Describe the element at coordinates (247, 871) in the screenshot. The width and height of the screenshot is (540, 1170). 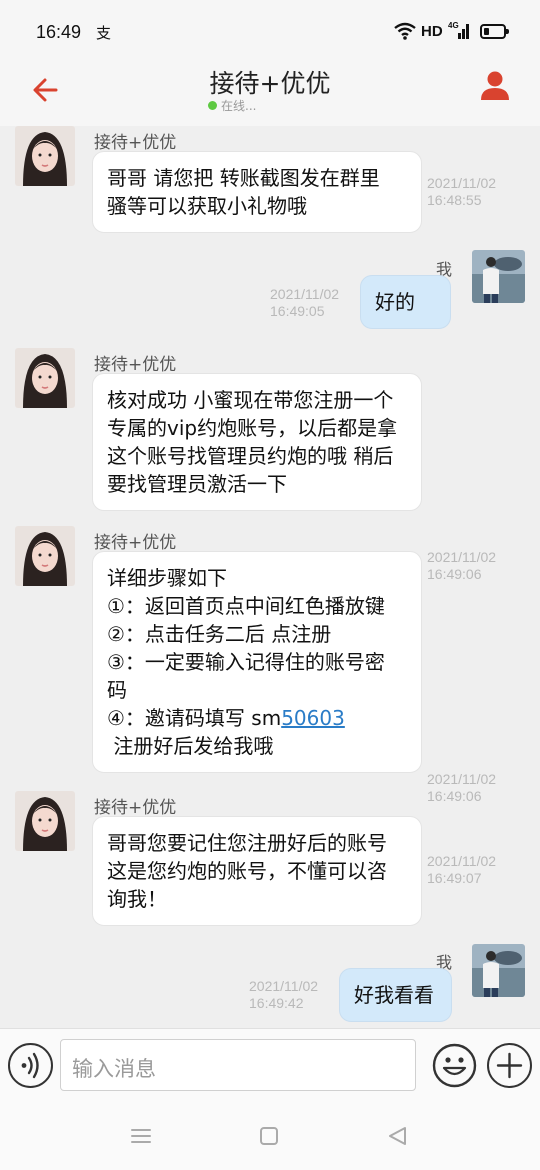
I see `message-line: 这是您约炮的账号，不懂可以咨` at that location.